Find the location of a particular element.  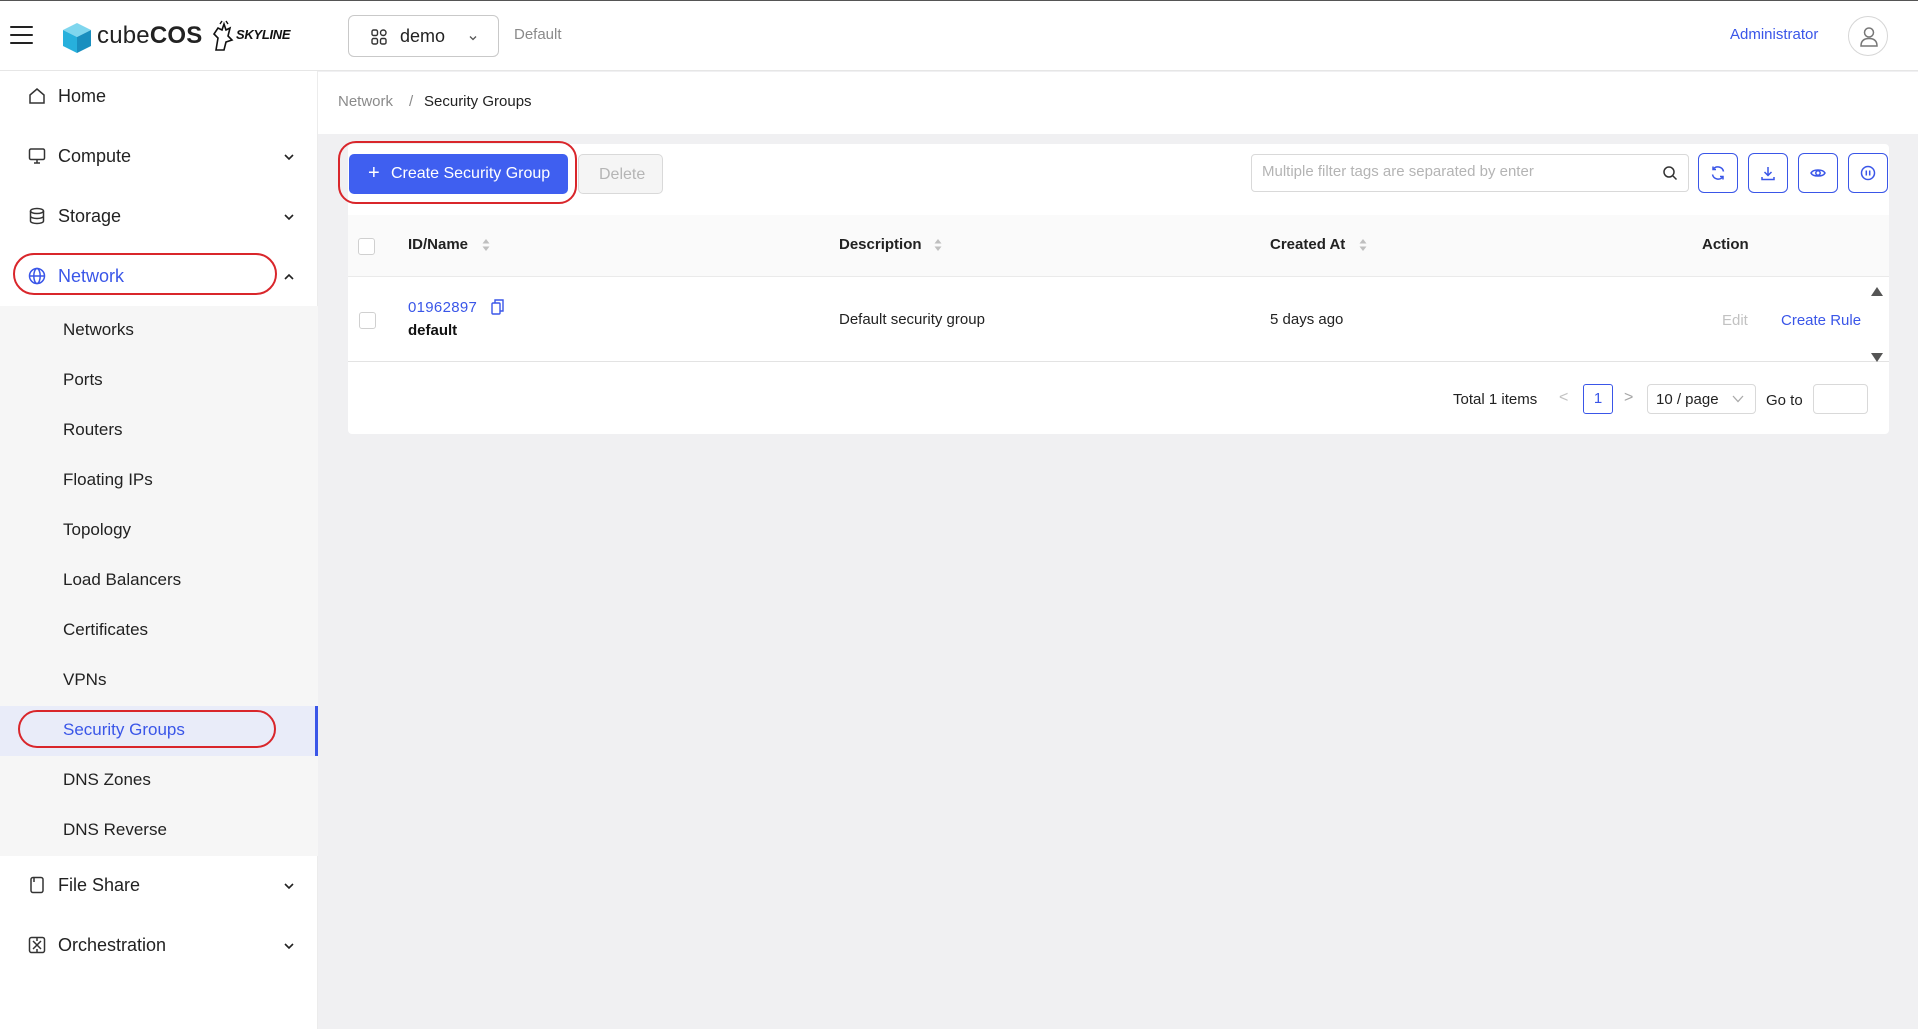

pause-icon is located at coordinates (1868, 173).